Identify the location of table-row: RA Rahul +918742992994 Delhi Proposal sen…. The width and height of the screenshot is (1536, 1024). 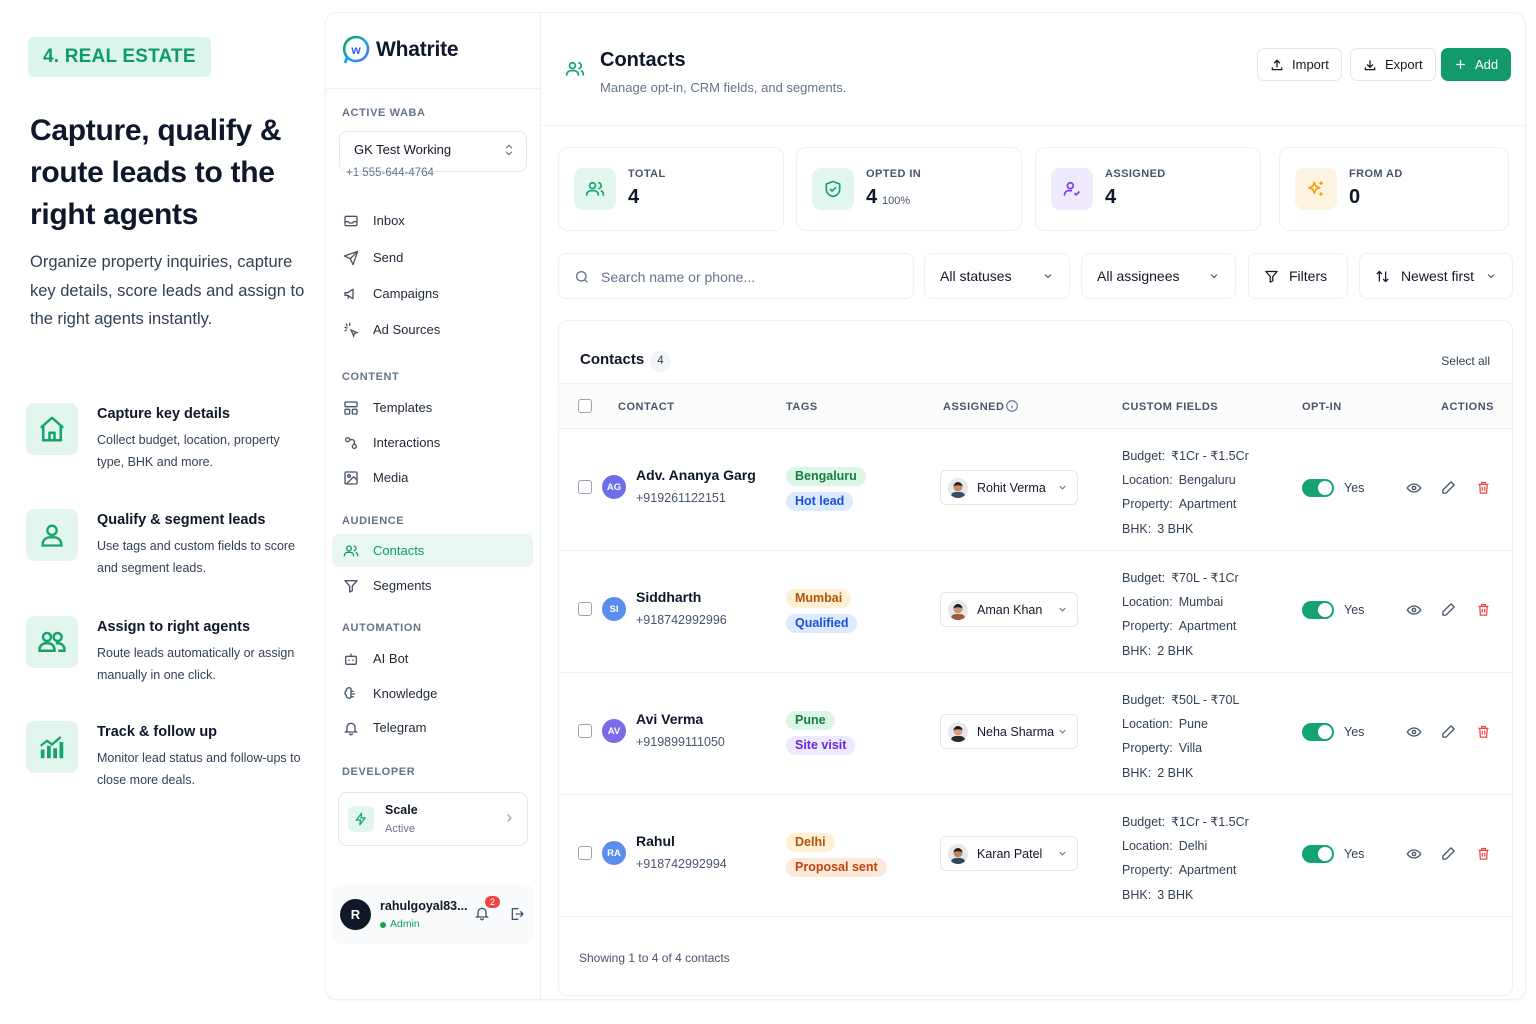
(1035, 856).